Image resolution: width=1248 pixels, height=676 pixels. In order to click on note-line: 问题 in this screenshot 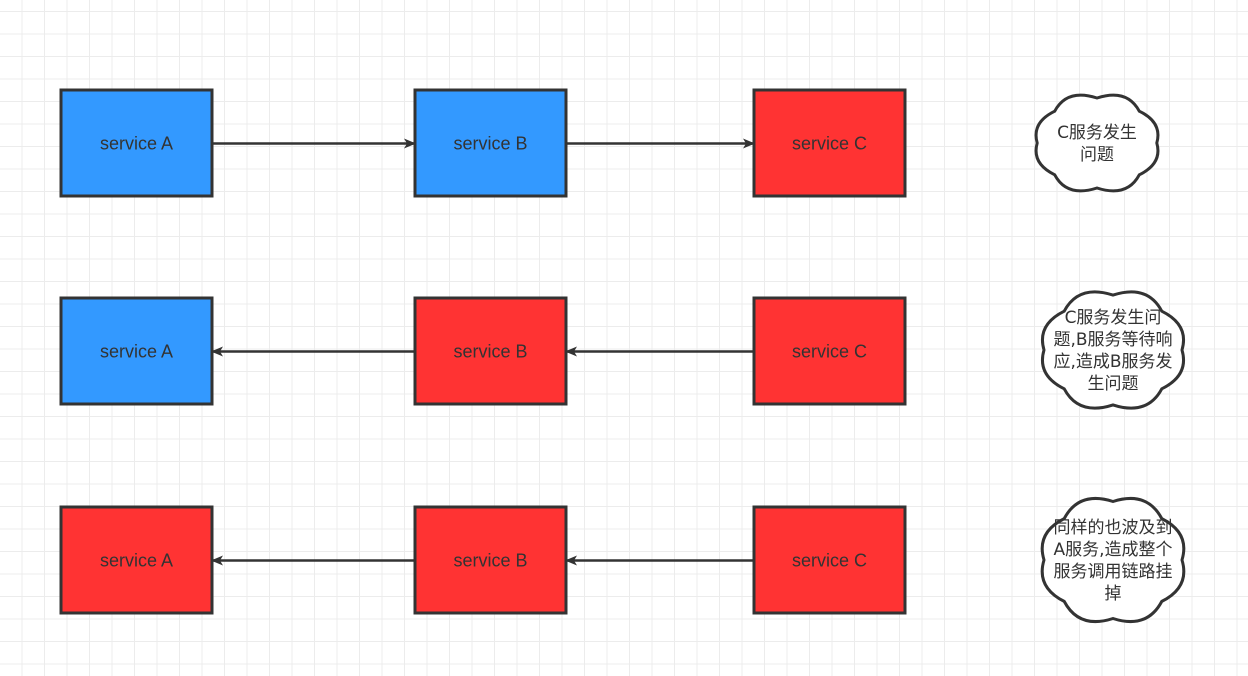, I will do `click(1097, 155)`.